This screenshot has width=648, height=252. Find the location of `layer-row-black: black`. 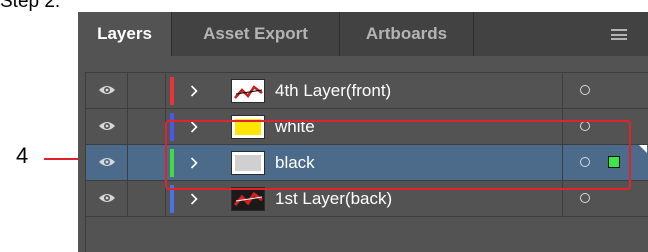

layer-row-black: black is located at coordinates (367, 163).